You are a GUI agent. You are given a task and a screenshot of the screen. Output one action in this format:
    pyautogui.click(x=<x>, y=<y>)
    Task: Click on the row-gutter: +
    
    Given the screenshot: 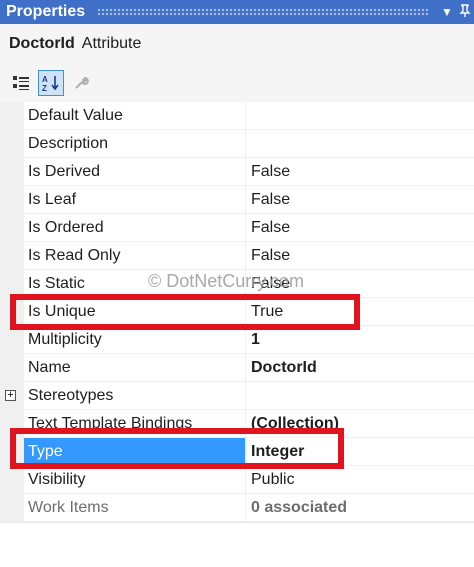 What is the action you would take?
    pyautogui.click(x=12, y=396)
    